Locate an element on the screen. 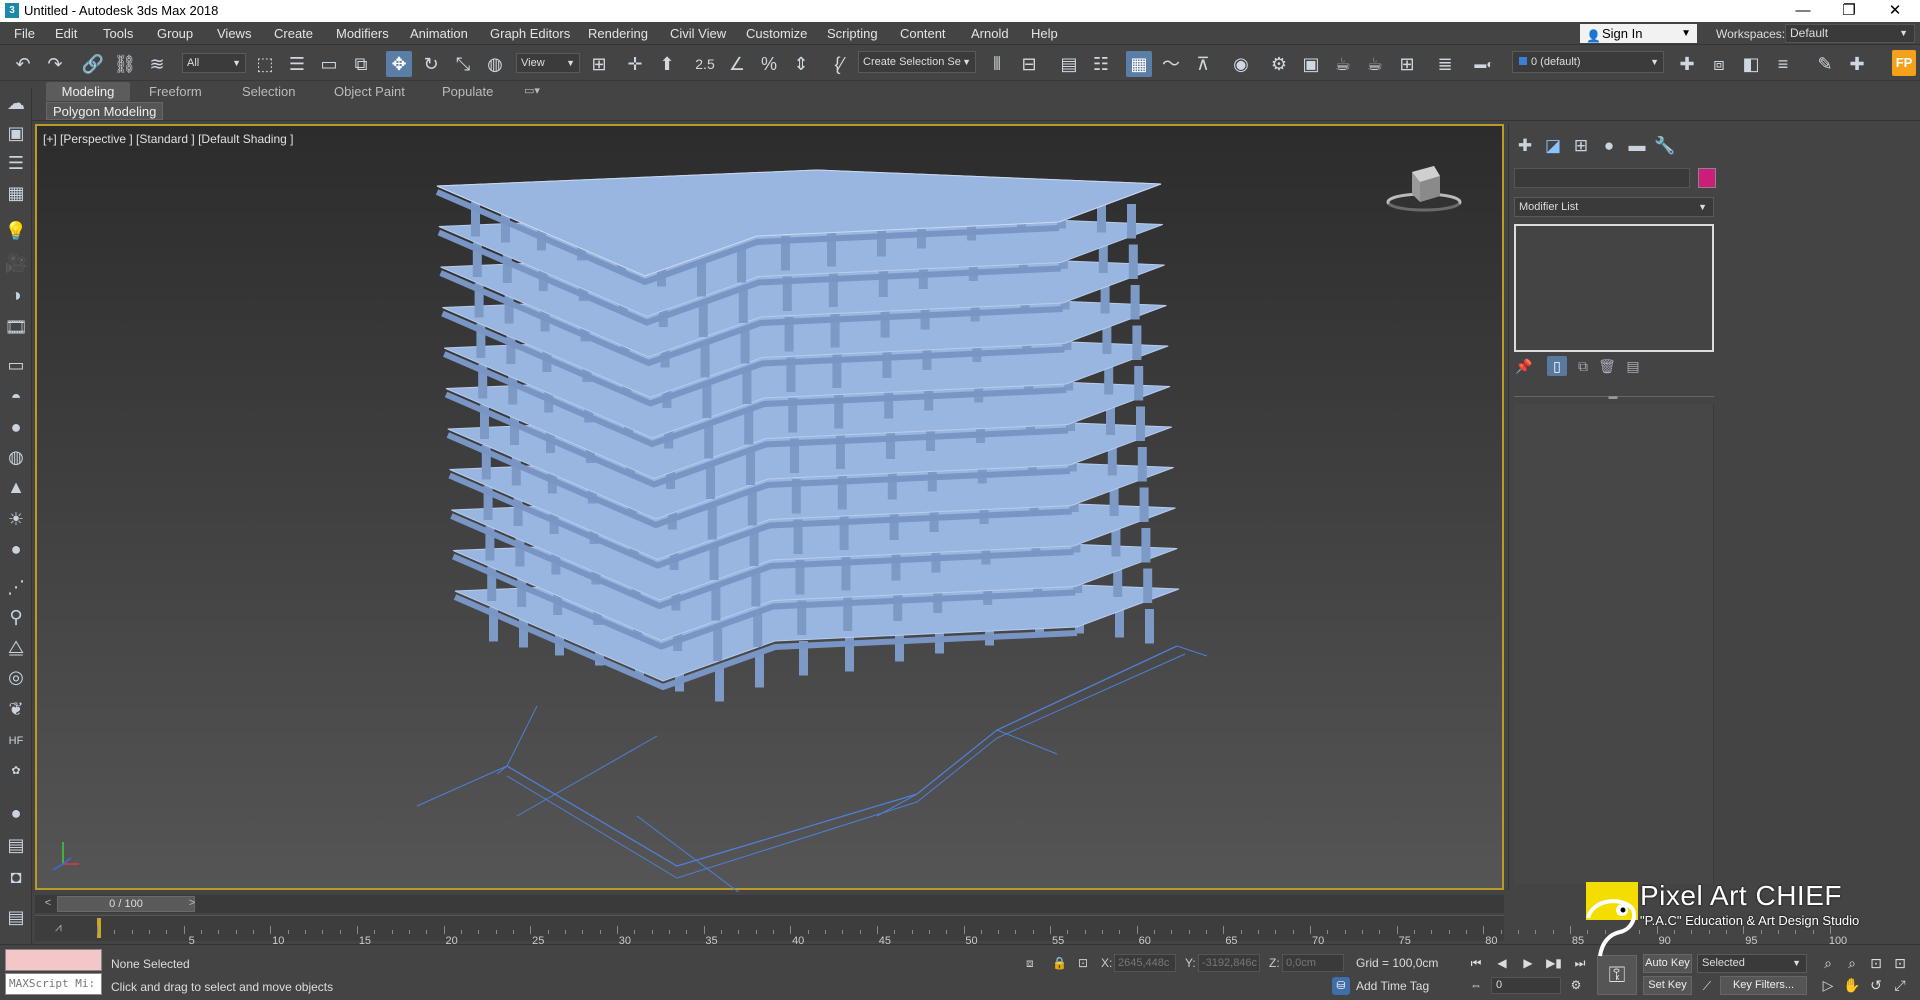  go-to-end-icon: ⏭ is located at coordinates (1580, 963).